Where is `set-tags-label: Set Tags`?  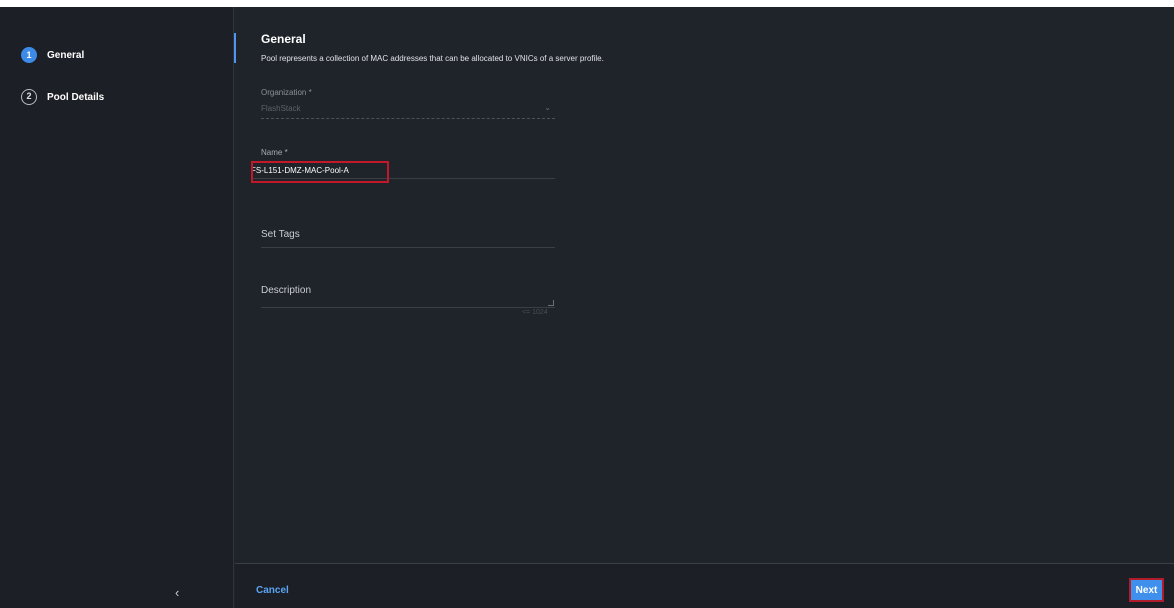 set-tags-label: Set Tags is located at coordinates (280, 234).